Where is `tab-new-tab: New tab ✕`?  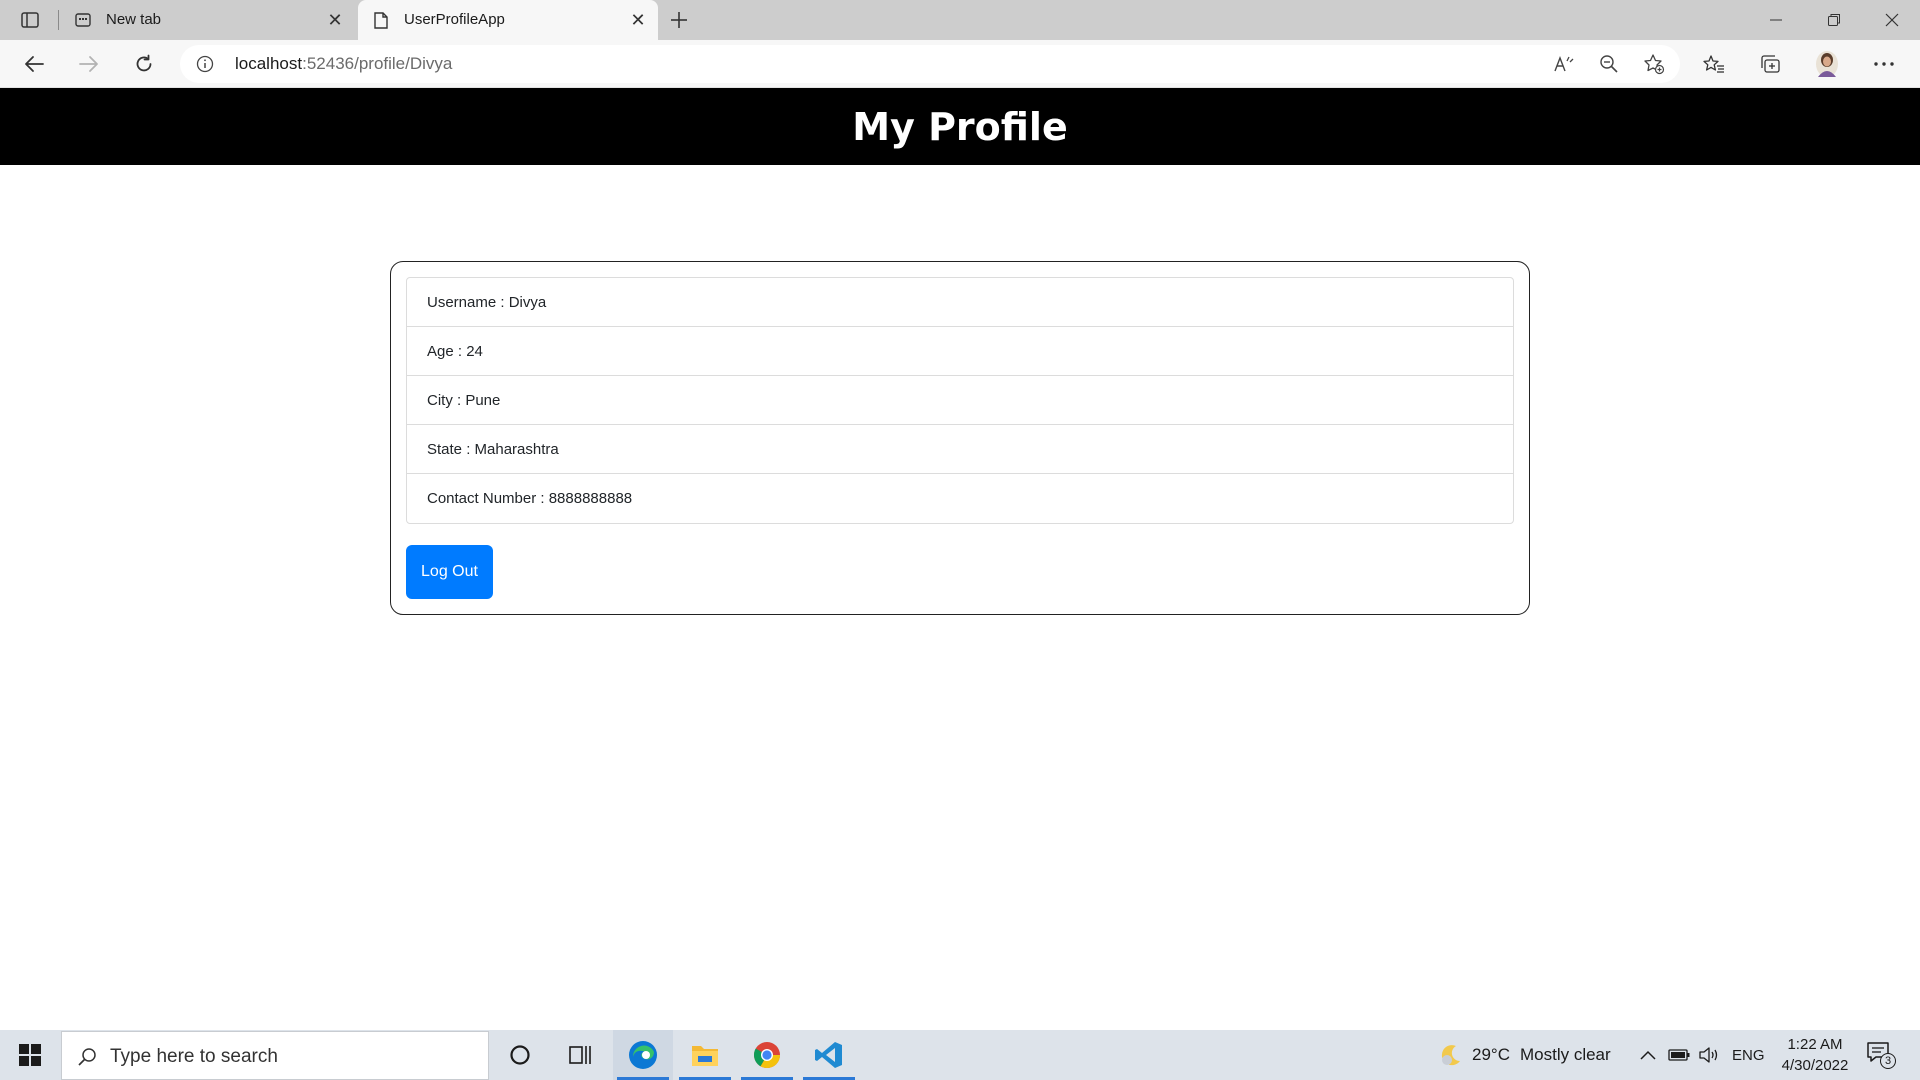 tab-new-tab: New tab ✕ is located at coordinates (207, 20).